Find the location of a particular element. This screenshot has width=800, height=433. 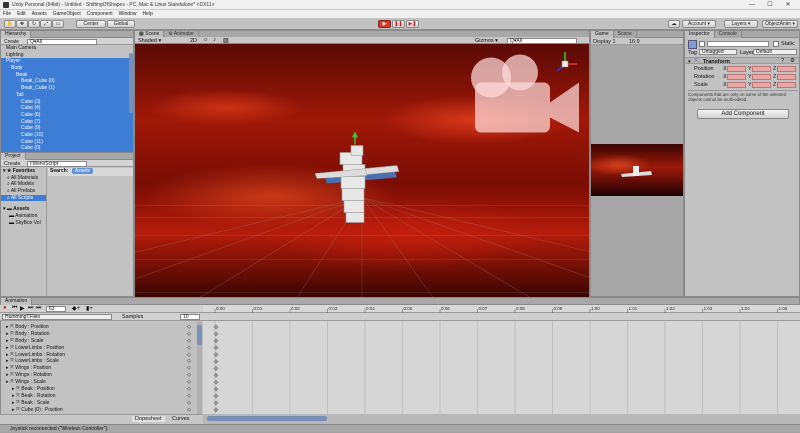

scale-tool-icon: ⤢ is located at coordinates (46, 24).